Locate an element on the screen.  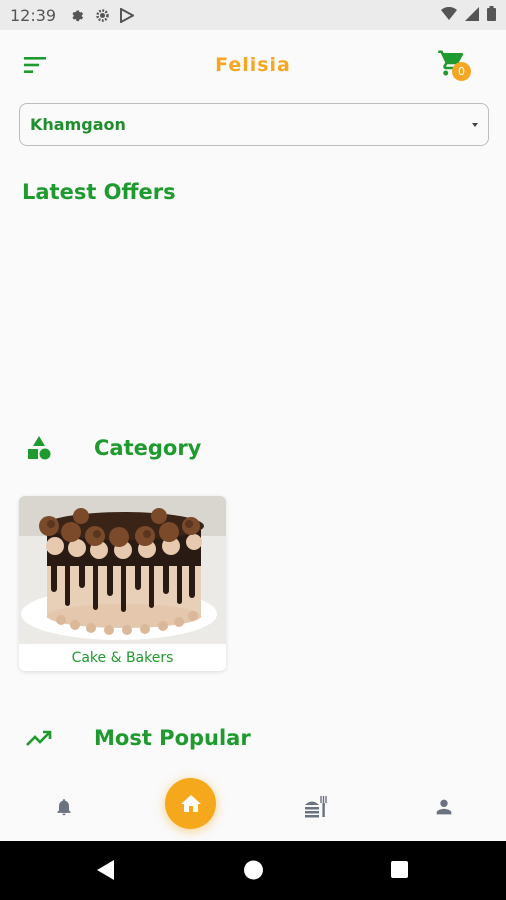
app-bar: Felisia 0 is located at coordinates (253, 65).